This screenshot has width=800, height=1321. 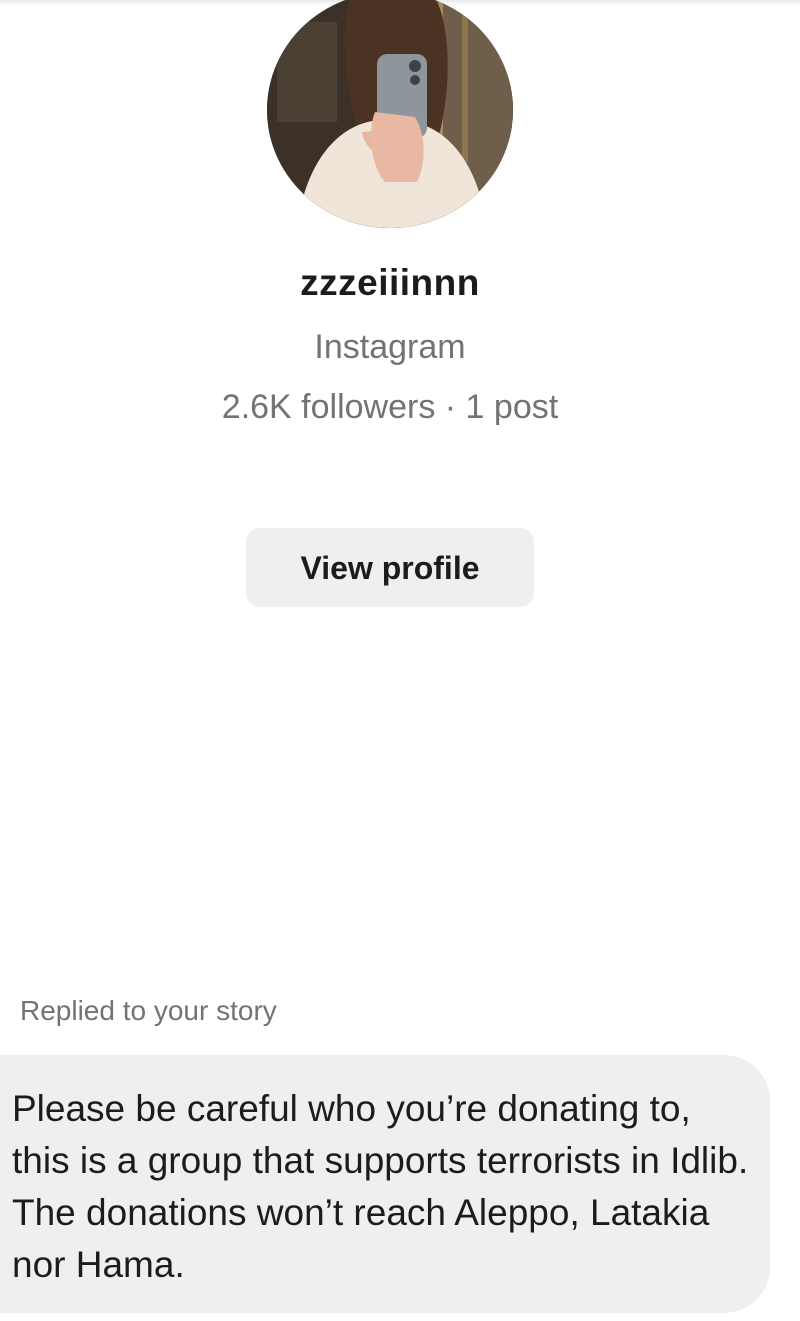 What do you see at coordinates (390, 567) in the screenshot?
I see `view-profile-button: View profile` at bounding box center [390, 567].